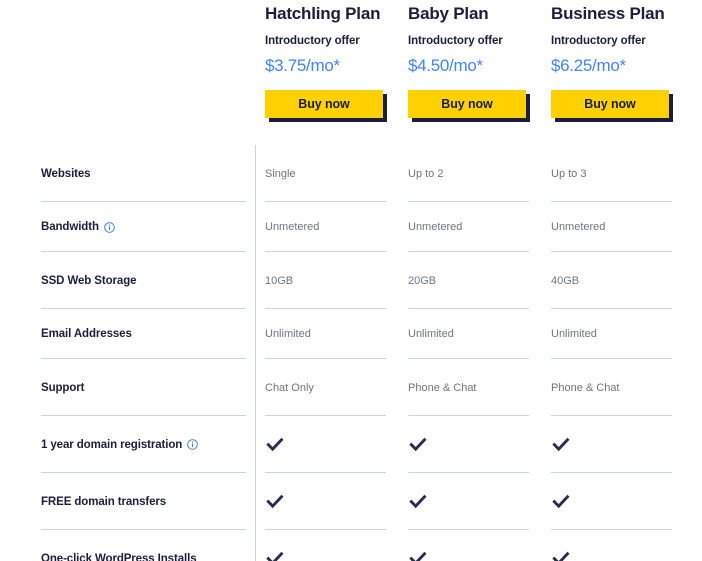  Describe the element at coordinates (351, 545) in the screenshot. I see `feature-row: One-click WordPress Installs` at that location.